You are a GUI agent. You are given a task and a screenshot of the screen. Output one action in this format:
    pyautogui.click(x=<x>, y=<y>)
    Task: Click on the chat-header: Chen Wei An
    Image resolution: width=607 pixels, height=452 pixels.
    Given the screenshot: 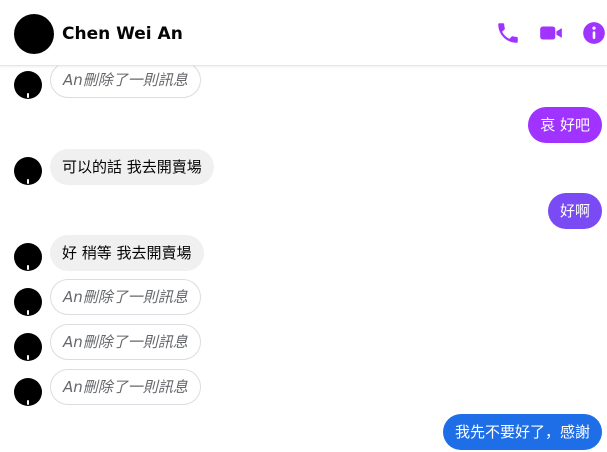 What is the action you would take?
    pyautogui.click(x=303, y=33)
    